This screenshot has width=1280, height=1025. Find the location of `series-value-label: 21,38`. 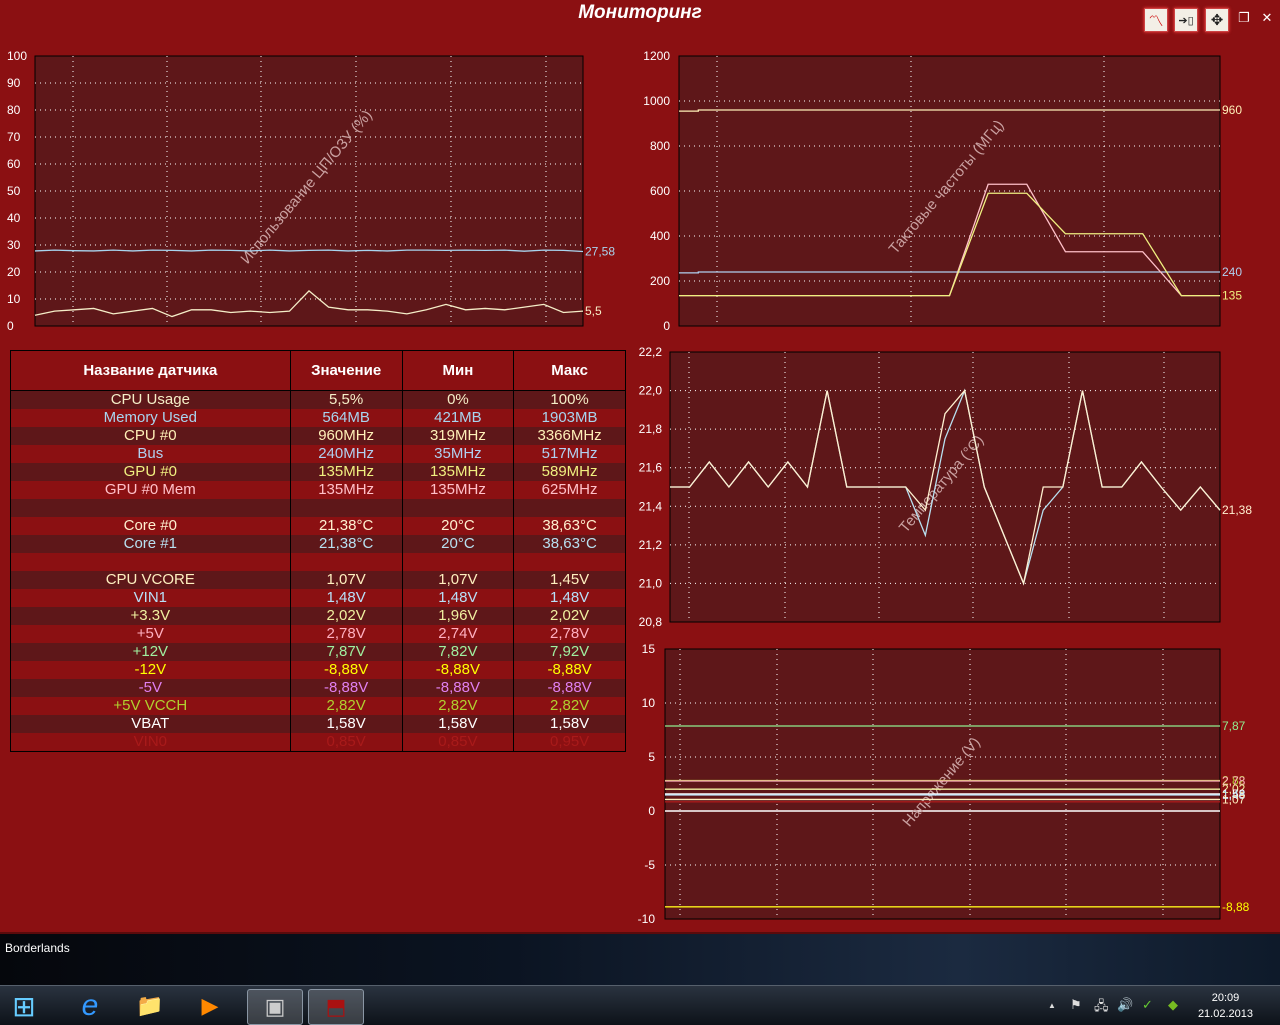

series-value-label: 21,38 is located at coordinates (1237, 510).